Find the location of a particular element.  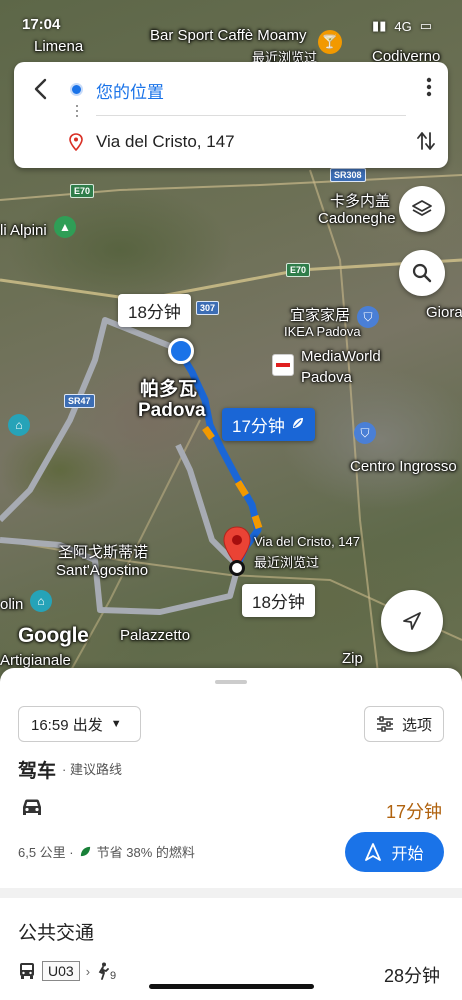

car-icon is located at coordinates (32, 807).